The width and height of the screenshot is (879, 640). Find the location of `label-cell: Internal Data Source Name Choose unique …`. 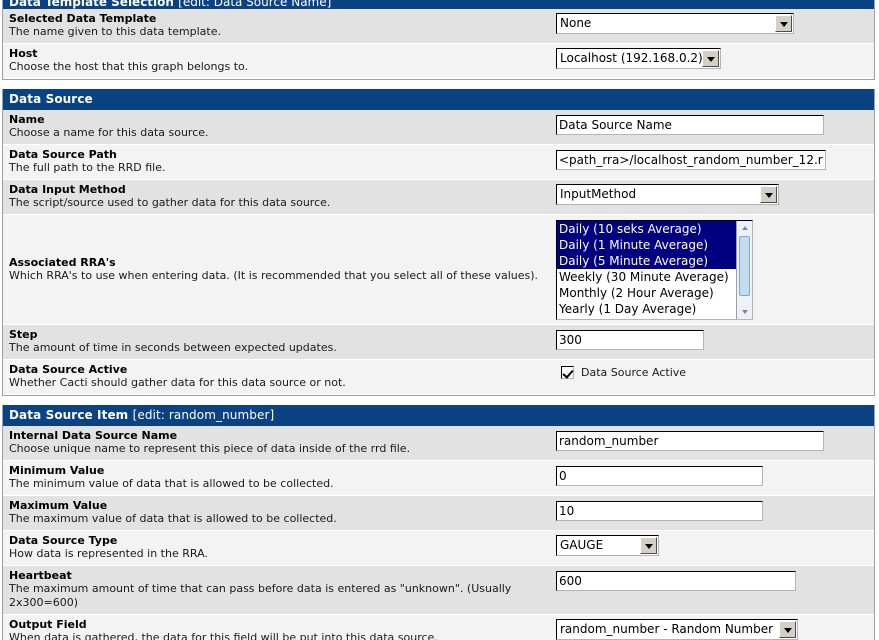

label-cell: Internal Data Source Name Choose unique … is located at coordinates (279, 443).